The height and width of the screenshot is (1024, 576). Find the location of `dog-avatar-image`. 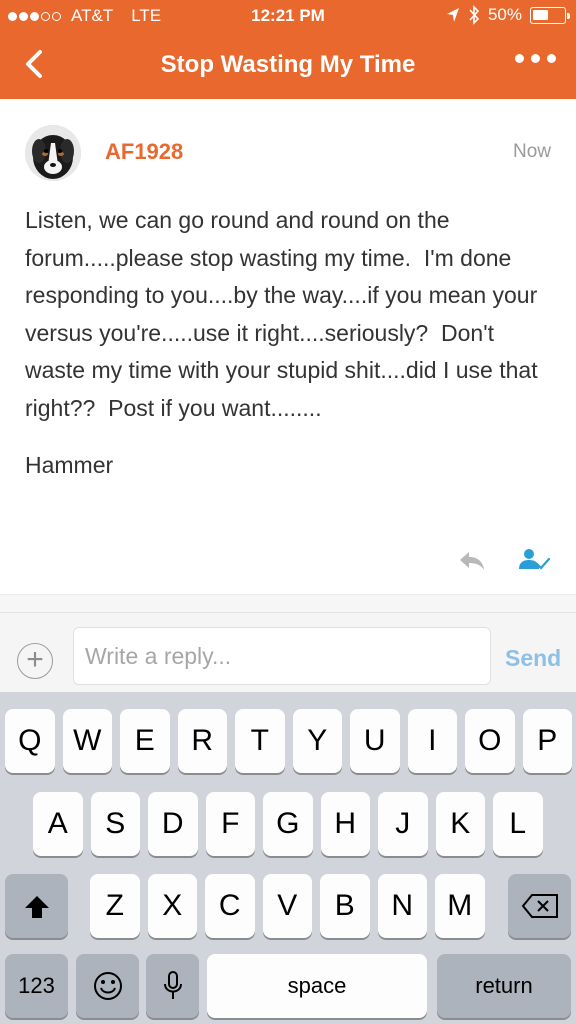

dog-avatar-image is located at coordinates (53, 153).